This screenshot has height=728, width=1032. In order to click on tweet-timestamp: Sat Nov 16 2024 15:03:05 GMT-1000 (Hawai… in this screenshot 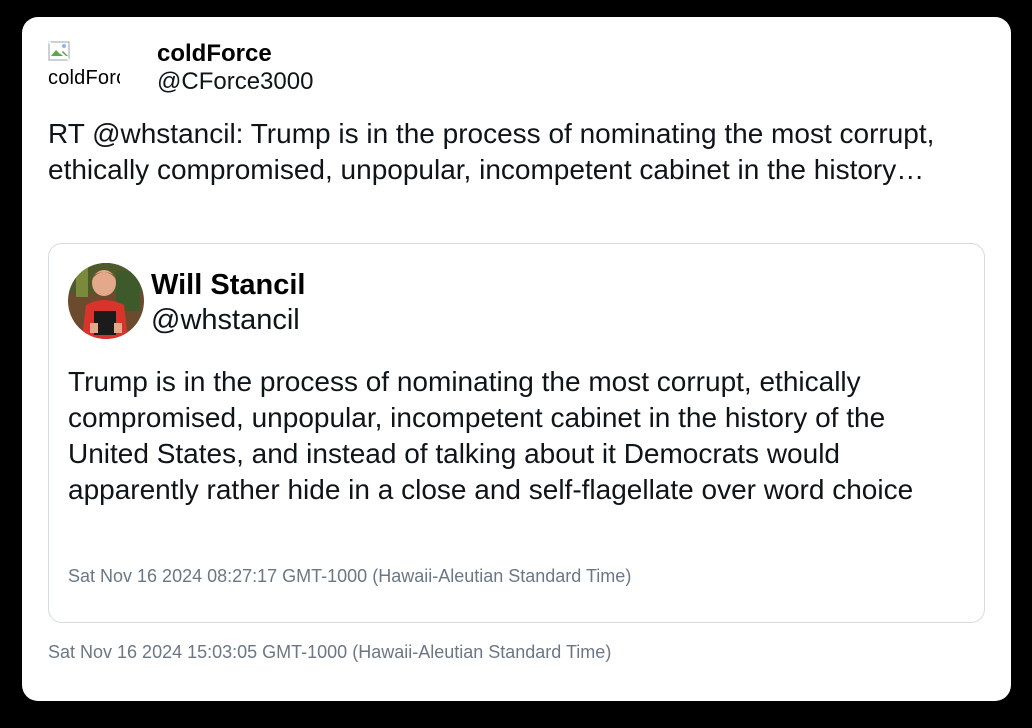, I will do `click(329, 652)`.